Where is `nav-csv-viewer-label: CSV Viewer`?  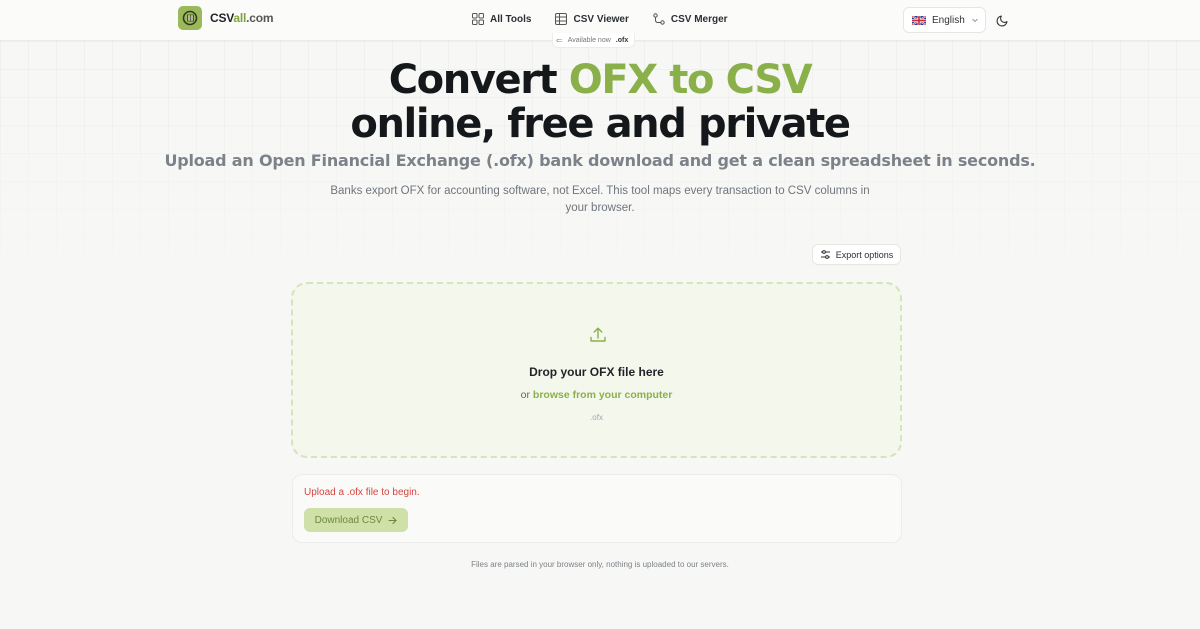
nav-csv-viewer-label: CSV Viewer is located at coordinates (601, 19).